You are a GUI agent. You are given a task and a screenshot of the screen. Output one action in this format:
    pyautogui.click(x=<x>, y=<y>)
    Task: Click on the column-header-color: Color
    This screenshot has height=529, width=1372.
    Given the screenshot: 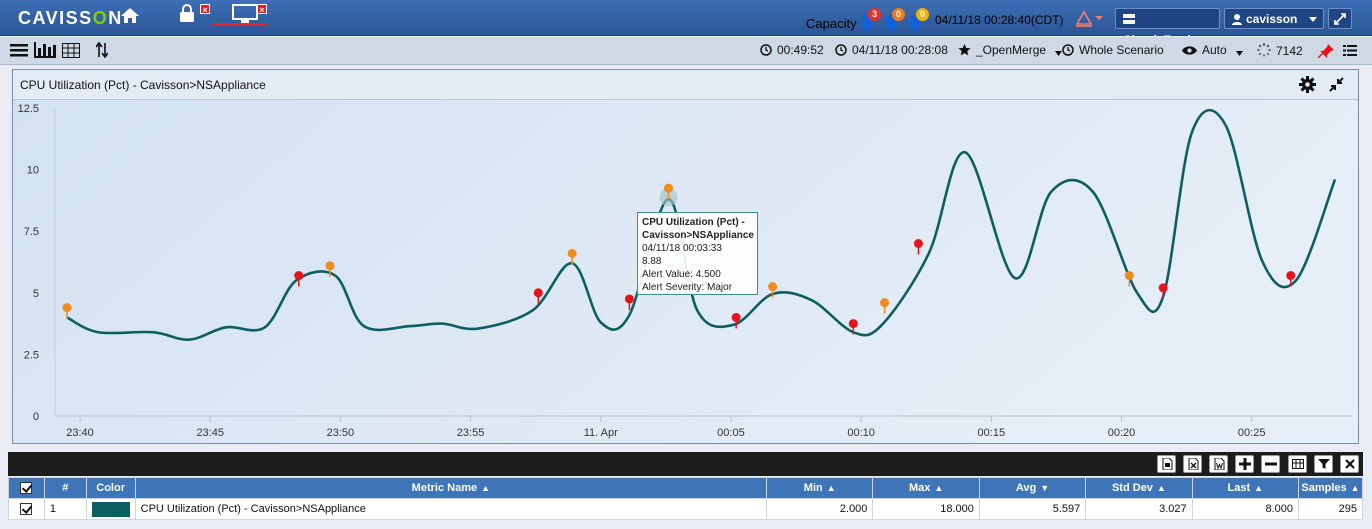 What is the action you would take?
    pyautogui.click(x=110, y=488)
    